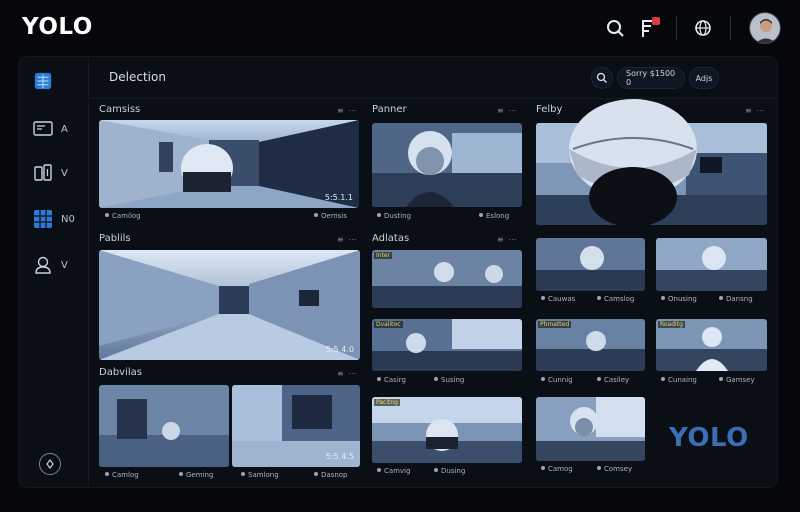  I want to click on app-logo: YOLO, so click(57, 27).